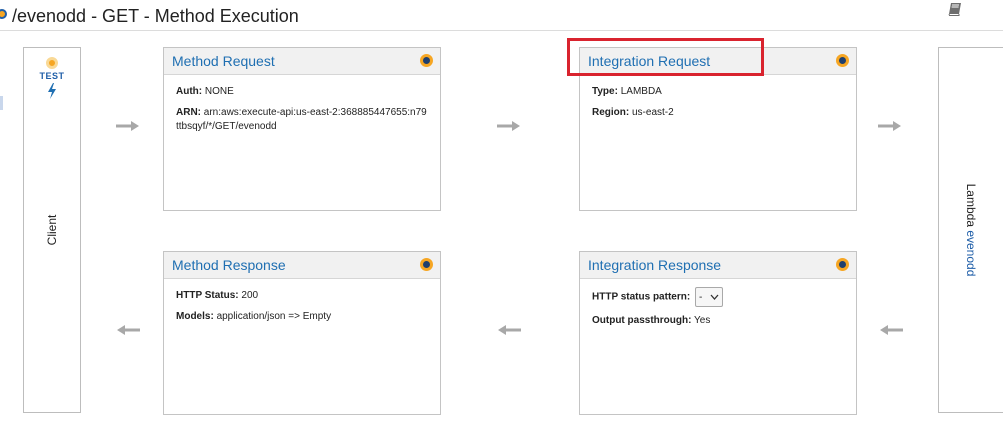 The height and width of the screenshot is (431, 1003). I want to click on arn-label: ARN:, so click(188, 112).